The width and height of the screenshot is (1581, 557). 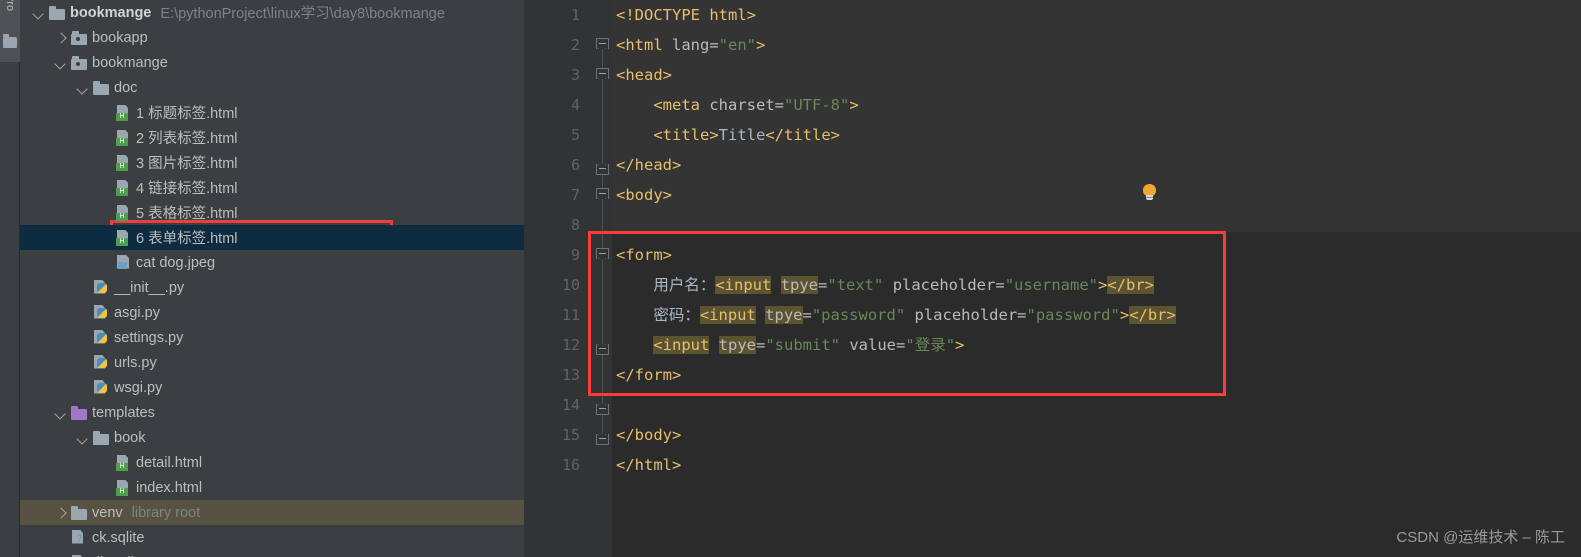 What do you see at coordinates (648, 375) in the screenshot?
I see `code-line-text: </form>` at bounding box center [648, 375].